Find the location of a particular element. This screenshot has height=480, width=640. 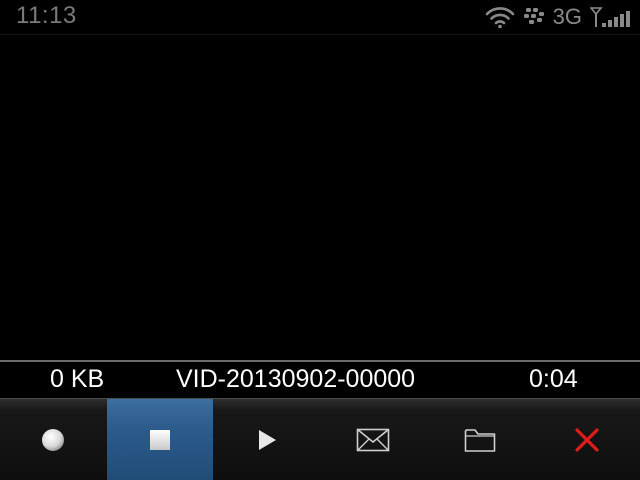

wifi-icon is located at coordinates (500, 17).